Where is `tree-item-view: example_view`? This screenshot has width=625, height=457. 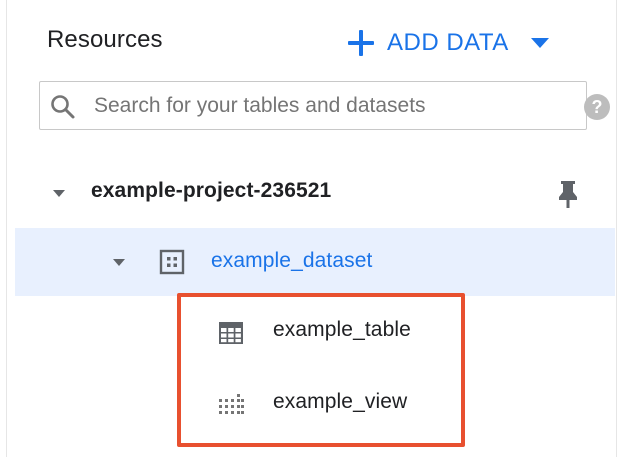 tree-item-view: example_view is located at coordinates (321, 404).